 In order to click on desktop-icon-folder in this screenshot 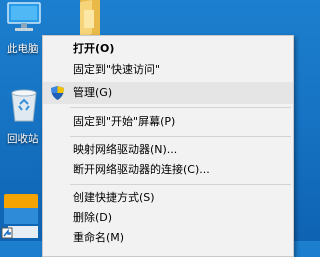, I will do `click(80, 20)`.